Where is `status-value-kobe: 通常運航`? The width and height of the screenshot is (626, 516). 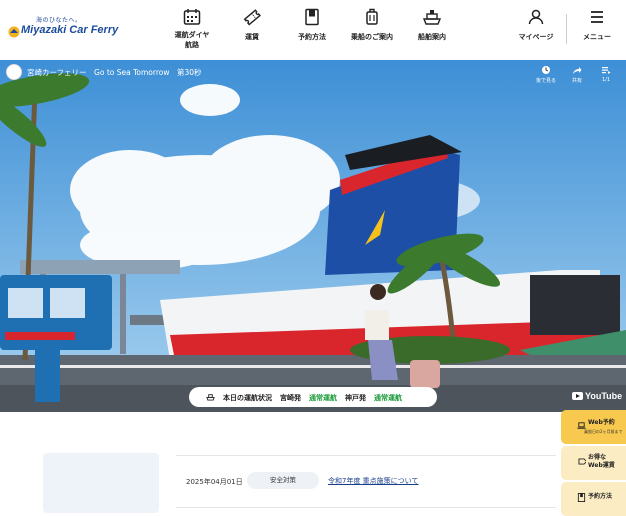
status-value-kobe: 通常運航 is located at coordinates (388, 398).